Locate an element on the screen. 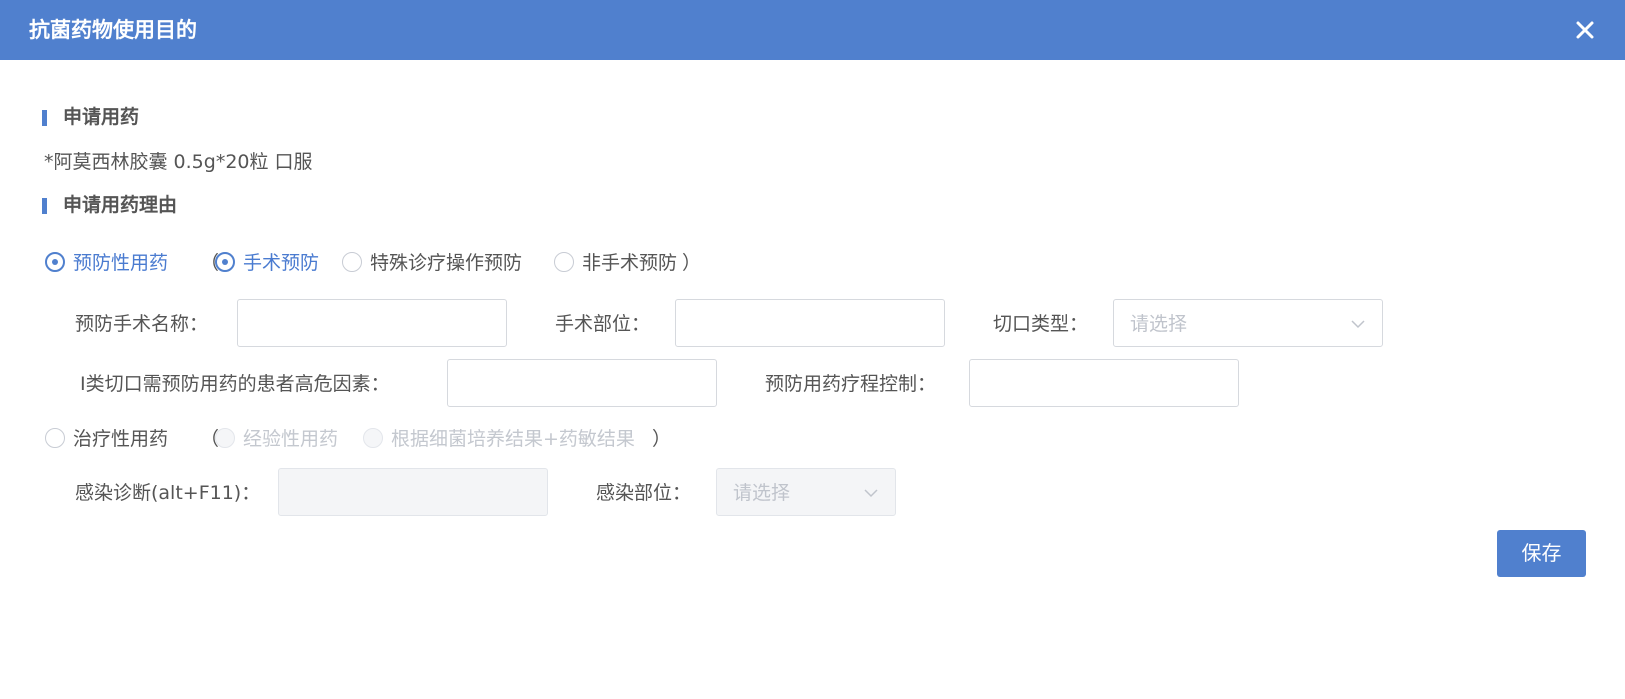 Image resolution: width=1625 pixels, height=699 pixels. risk-factor-label: Ⅰ类切口需预防用药的患者高危因素： is located at coordinates (235, 384).